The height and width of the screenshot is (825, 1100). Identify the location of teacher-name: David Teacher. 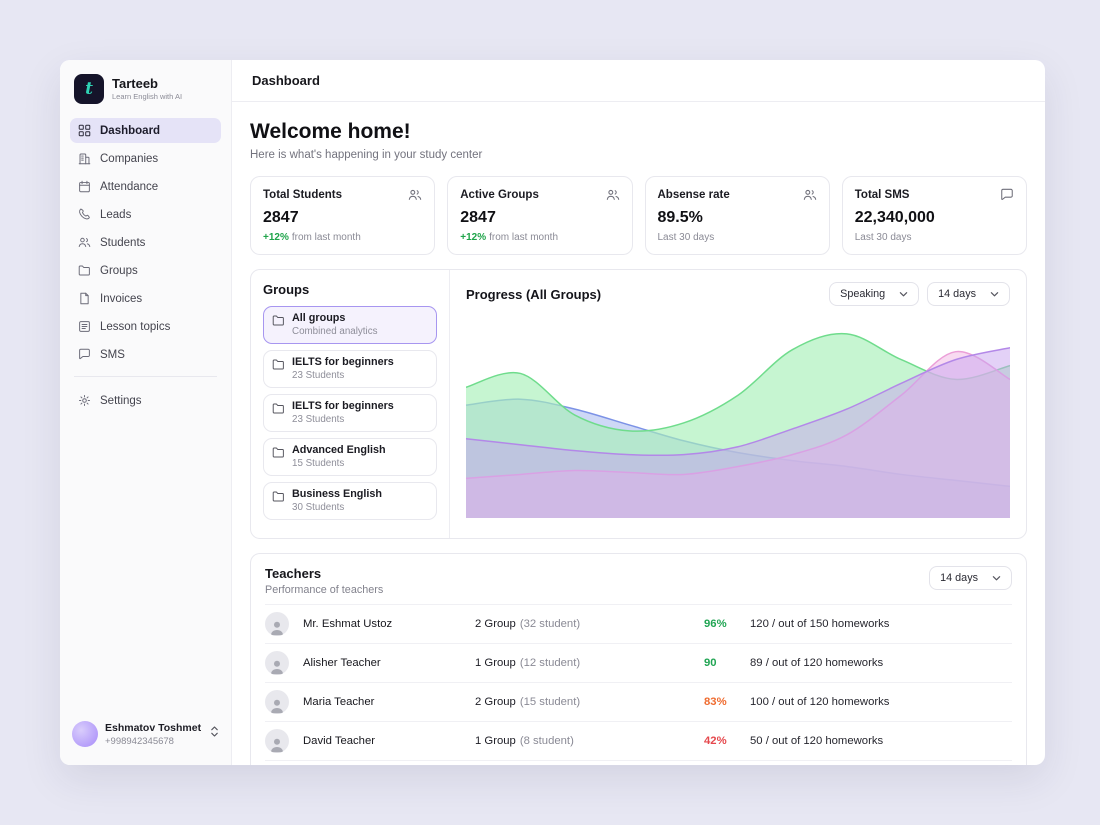
(339, 741).